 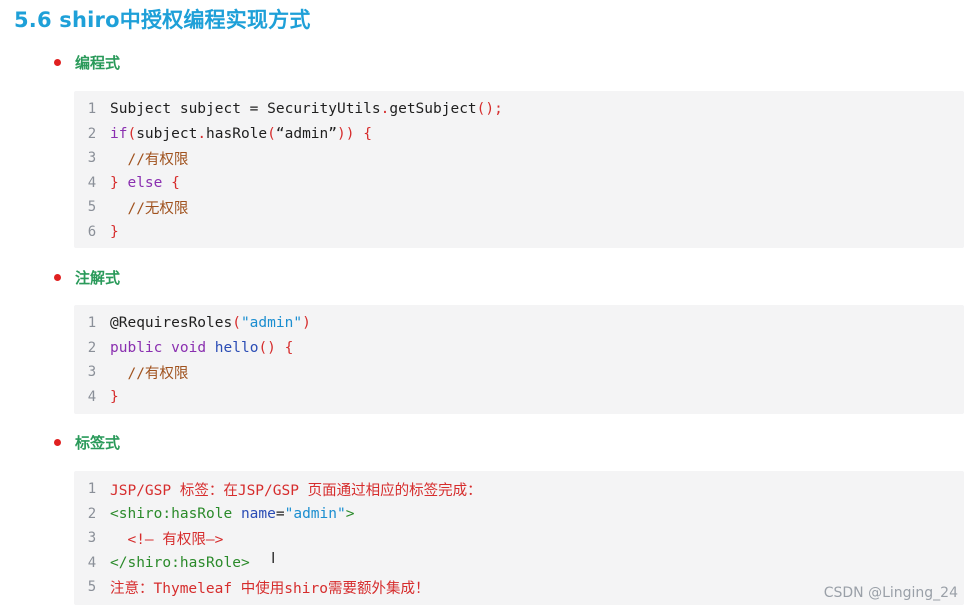 I want to click on code-token: () {, so click(x=276, y=347).